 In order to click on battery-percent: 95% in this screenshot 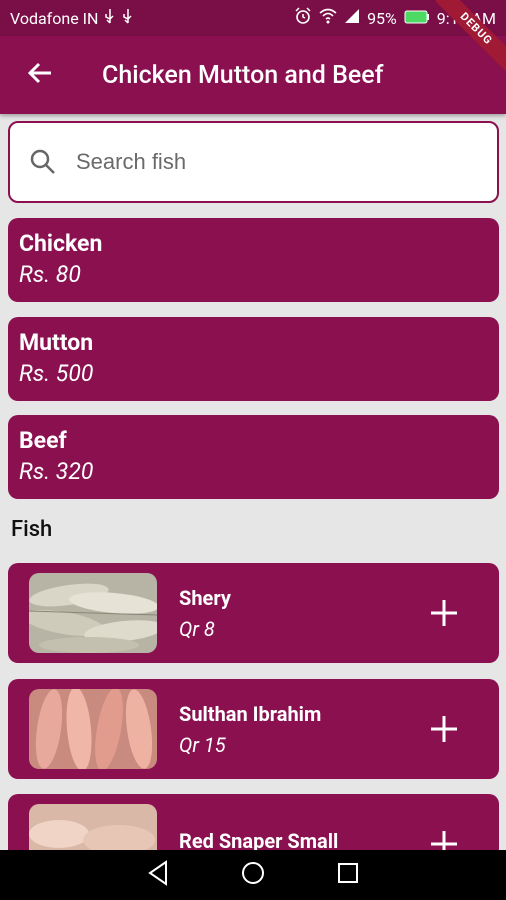, I will do `click(382, 18)`.